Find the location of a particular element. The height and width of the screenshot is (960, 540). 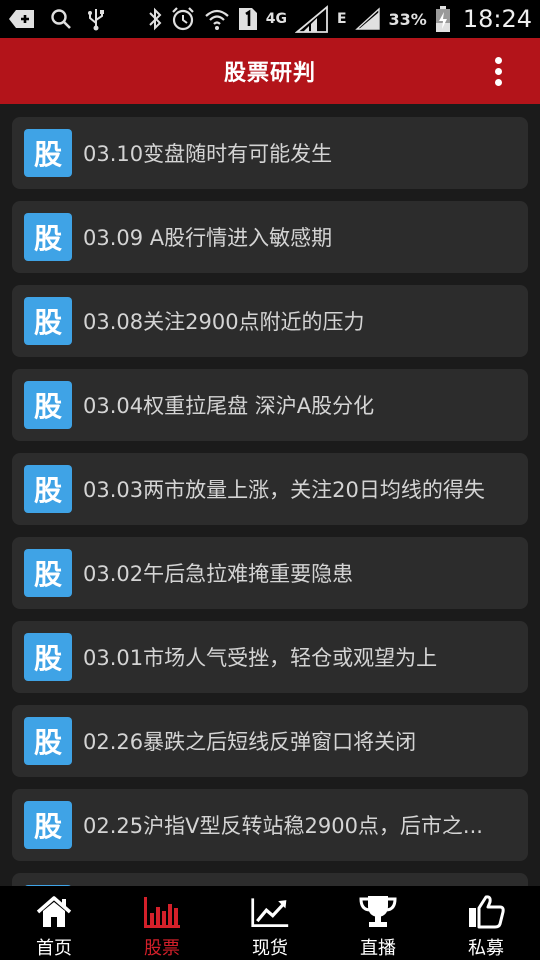

bottom-nav: 首页 股票 现货 直播 私募 is located at coordinates (270, 923).